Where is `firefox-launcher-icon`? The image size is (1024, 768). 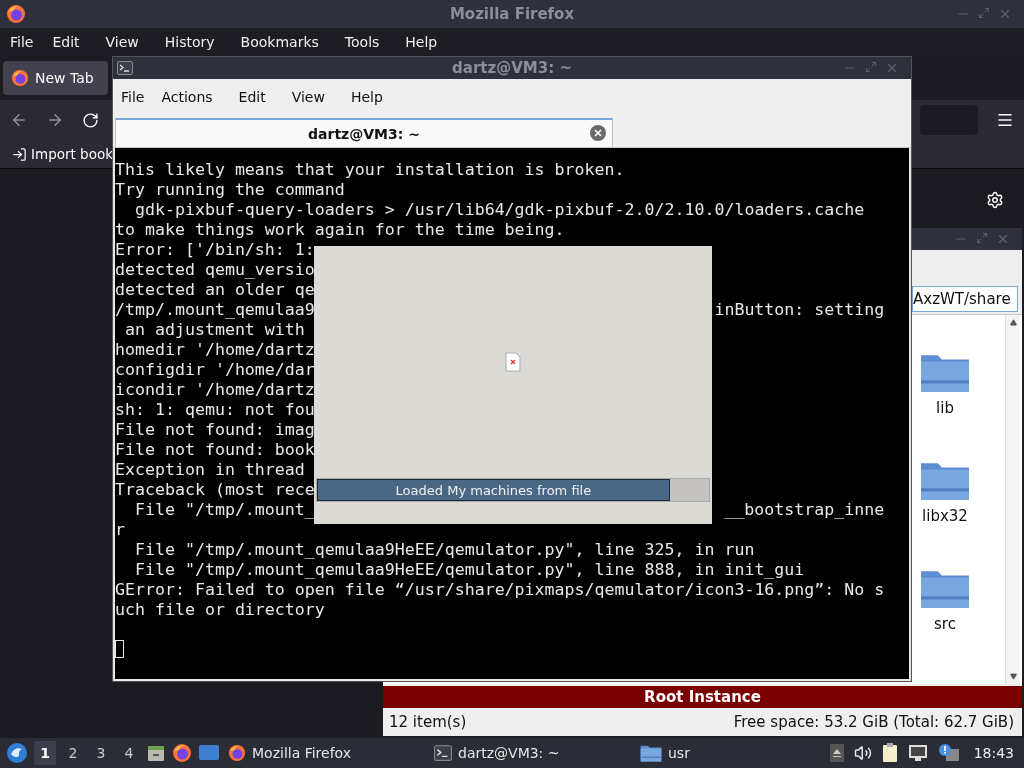 firefox-launcher-icon is located at coordinates (182, 753).